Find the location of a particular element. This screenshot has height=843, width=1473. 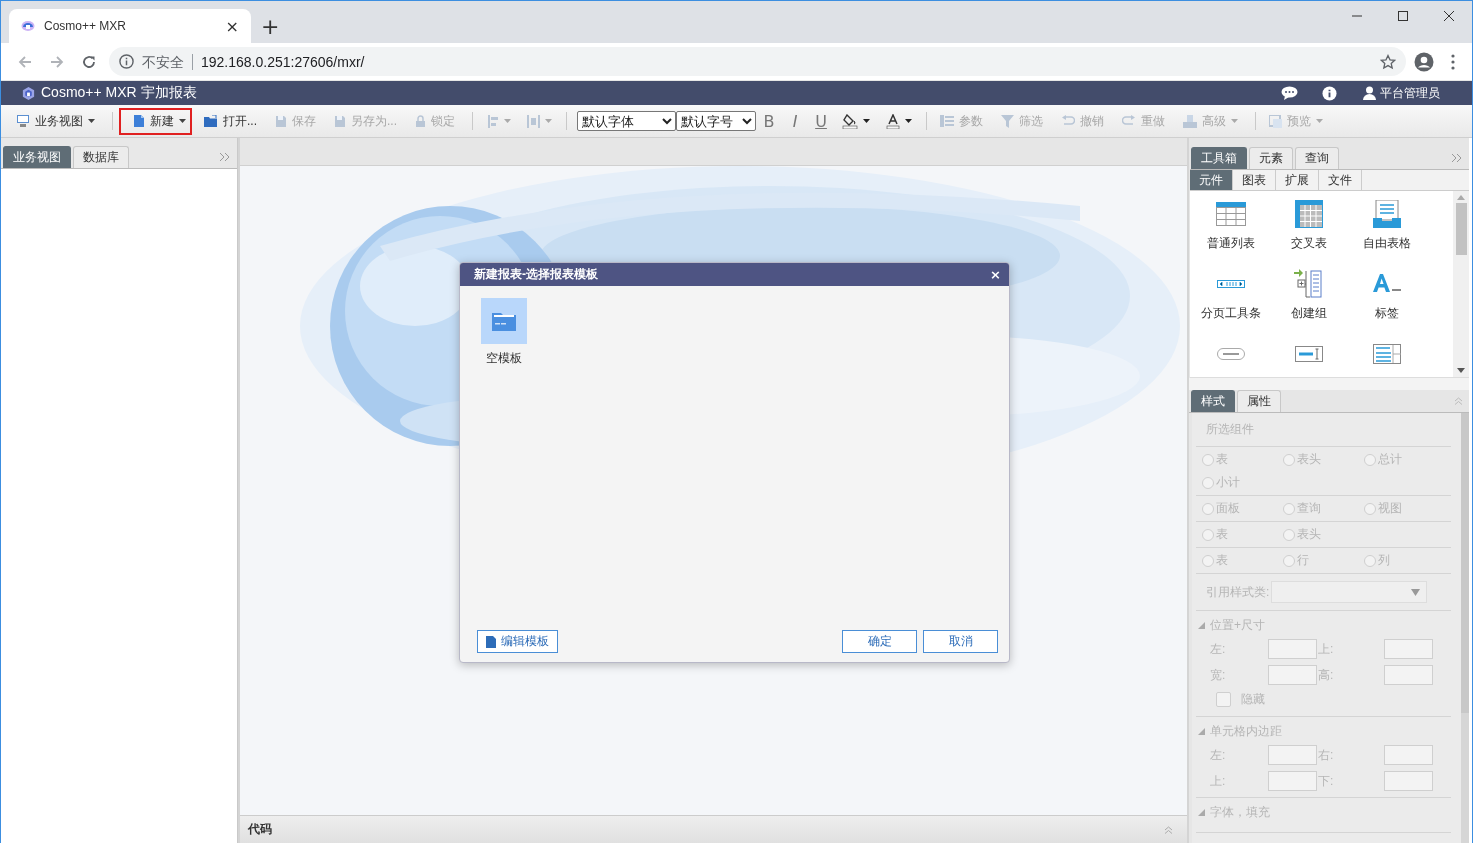

menu-icon is located at coordinates (1453, 61).